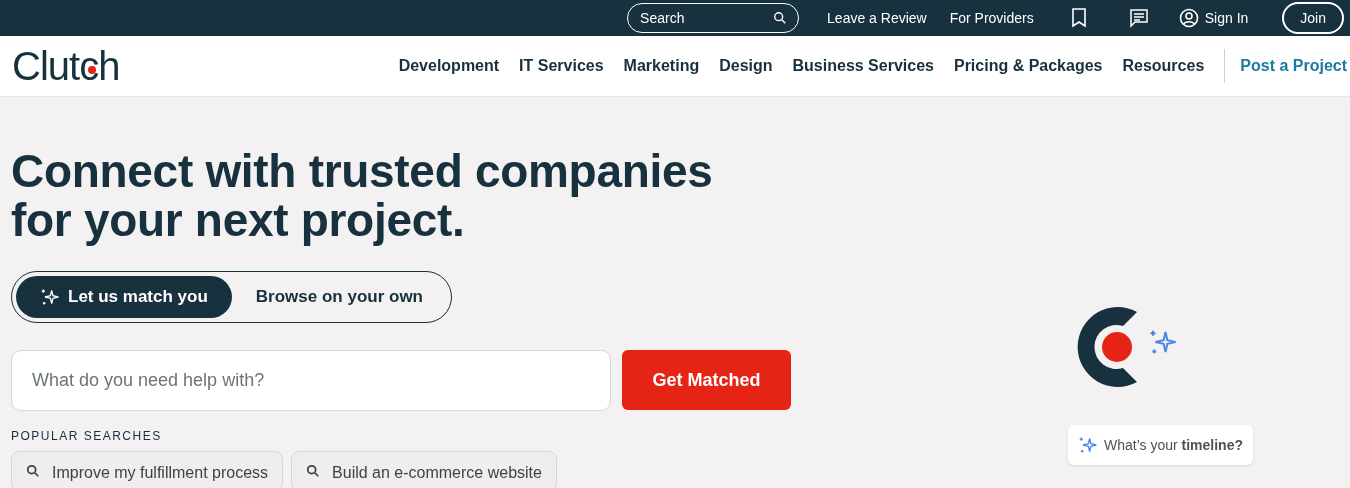 This screenshot has width=1350, height=488. I want to click on nav-link: Marketing, so click(661, 66).